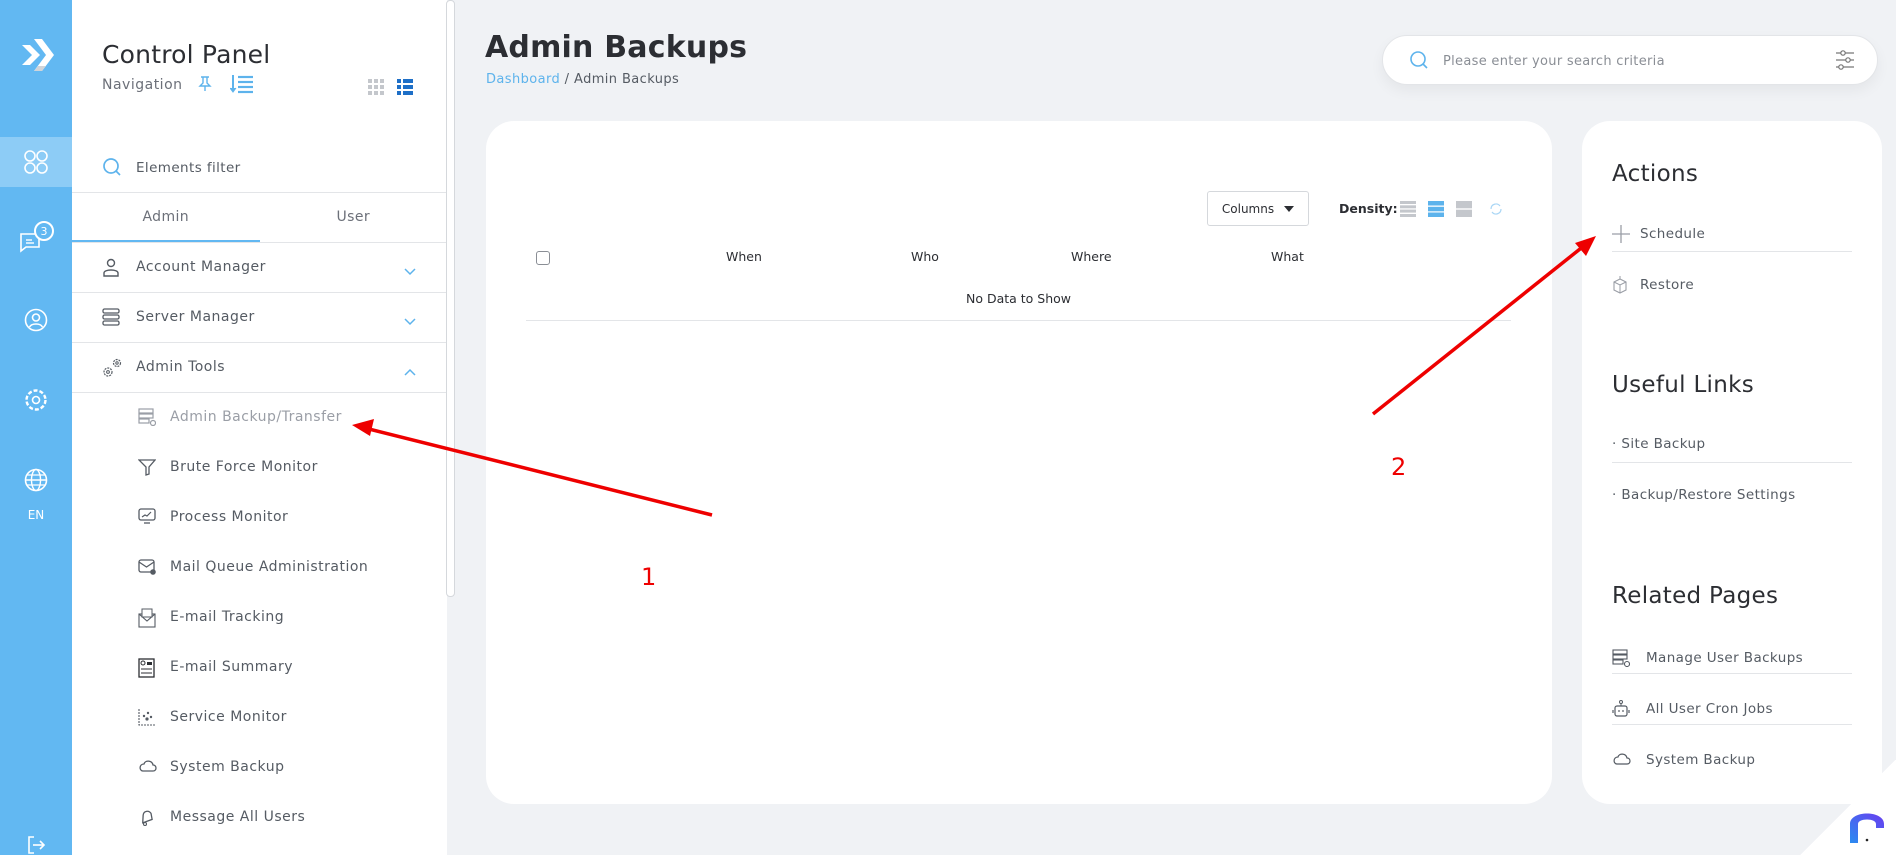 The width and height of the screenshot is (1896, 855). What do you see at coordinates (1732, 724) in the screenshot?
I see `divider` at bounding box center [1732, 724].